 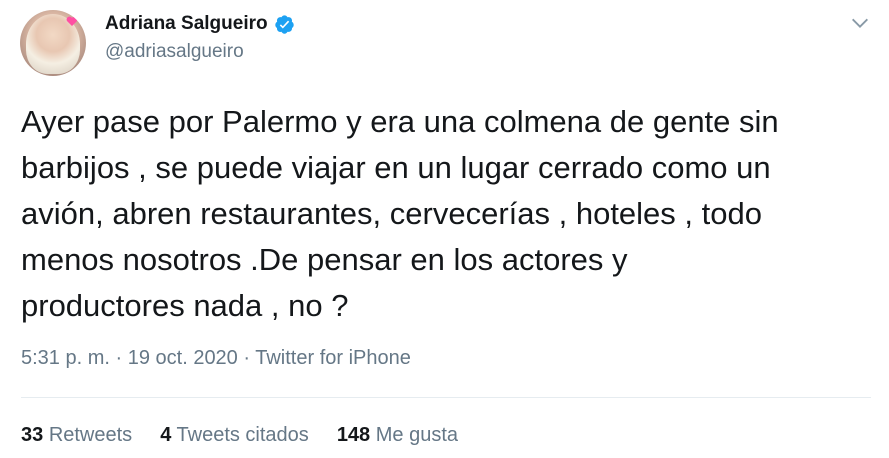 I want to click on likes-count: 148, so click(x=353, y=435).